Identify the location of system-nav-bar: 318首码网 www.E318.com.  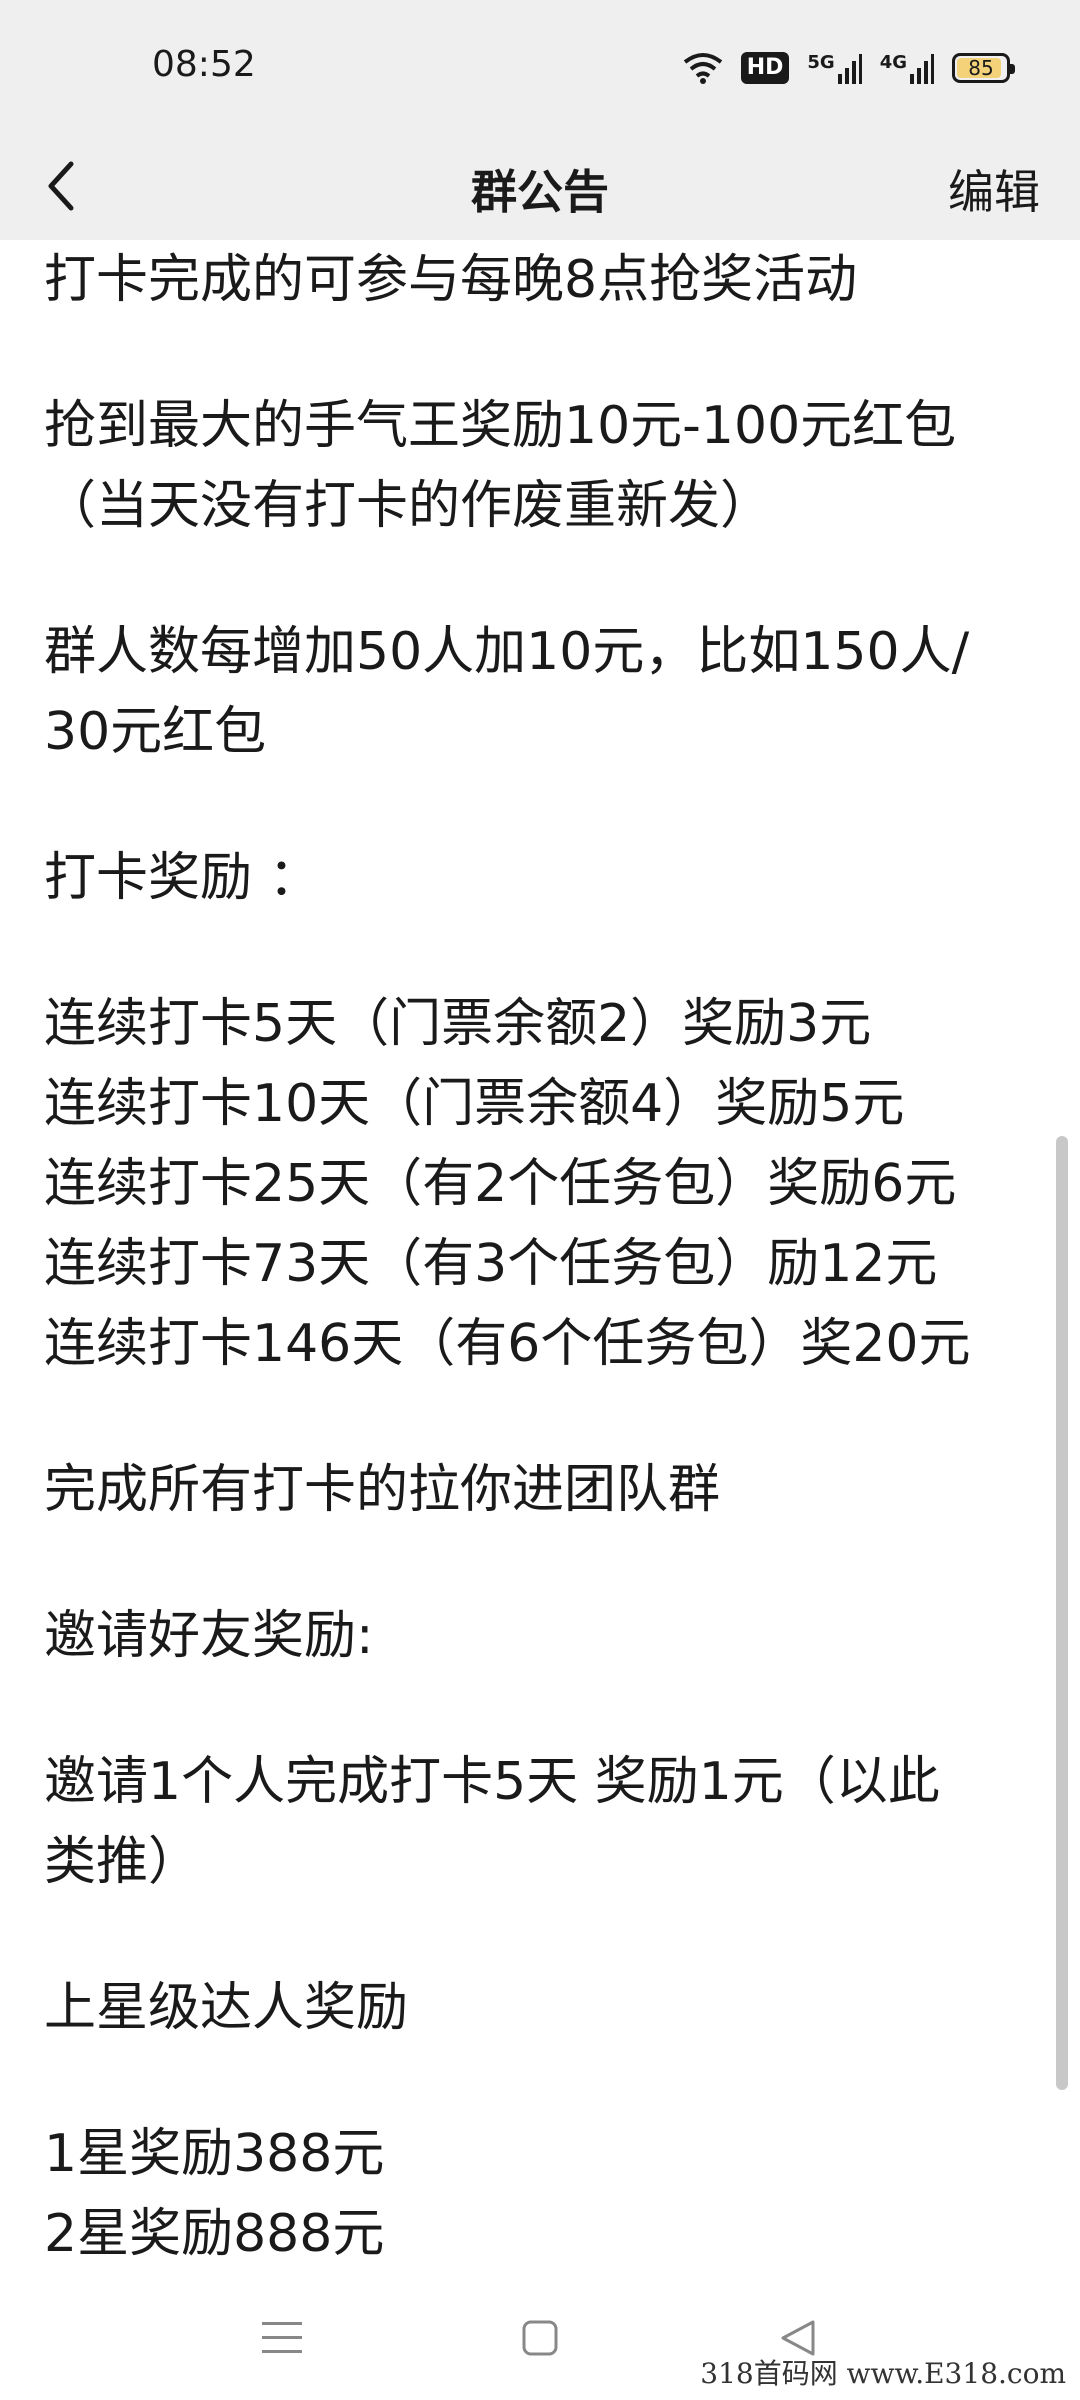
(540, 2340).